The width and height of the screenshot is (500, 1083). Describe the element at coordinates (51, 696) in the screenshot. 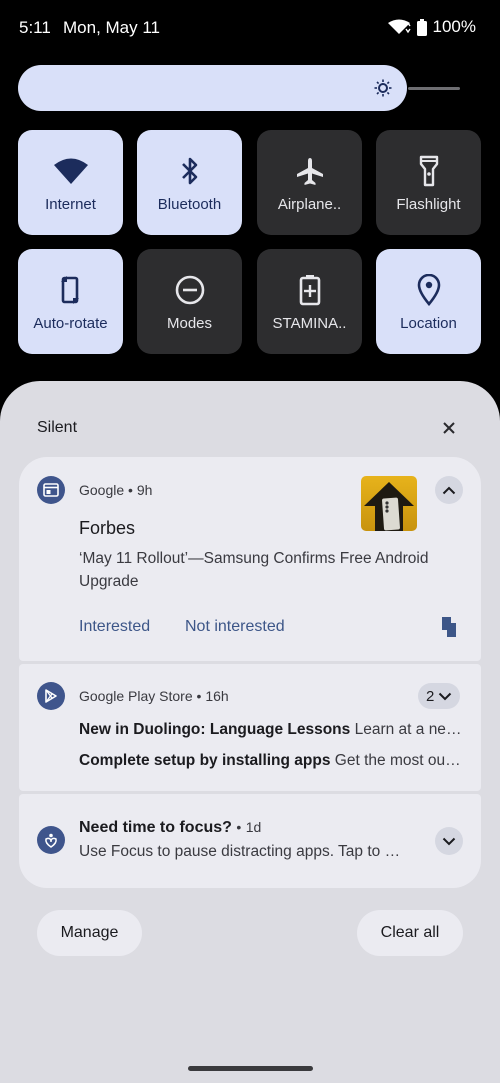

I see `play-store-app-icon` at that location.